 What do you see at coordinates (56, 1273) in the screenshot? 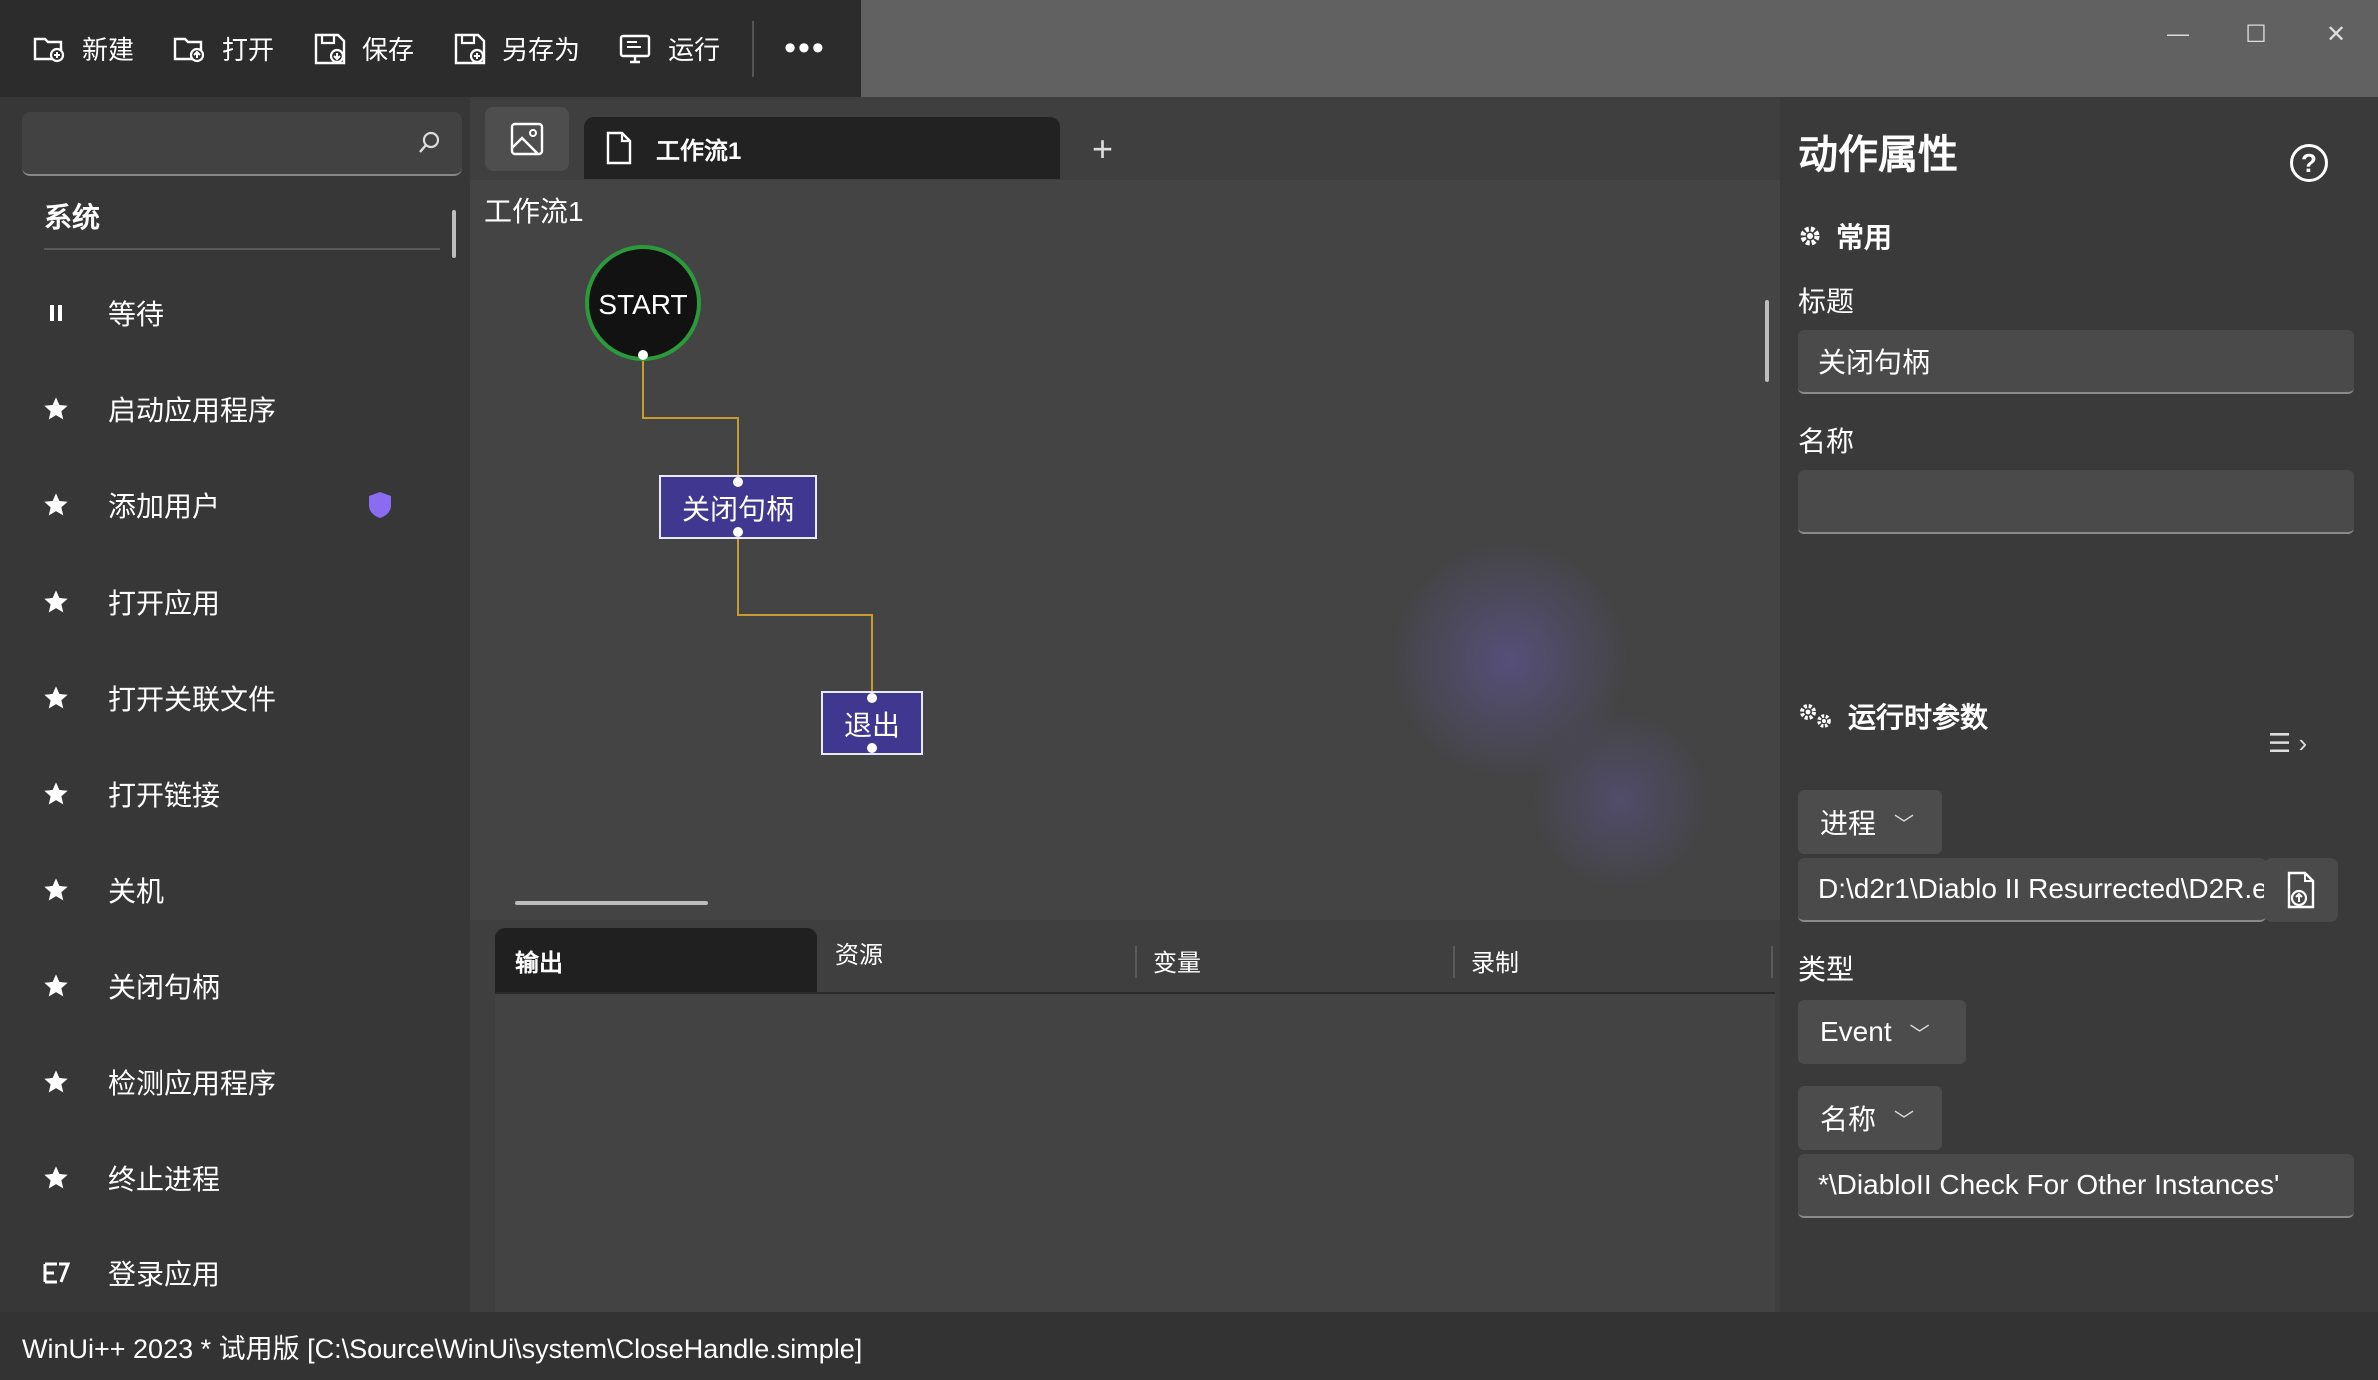
I see `login-icon` at bounding box center [56, 1273].